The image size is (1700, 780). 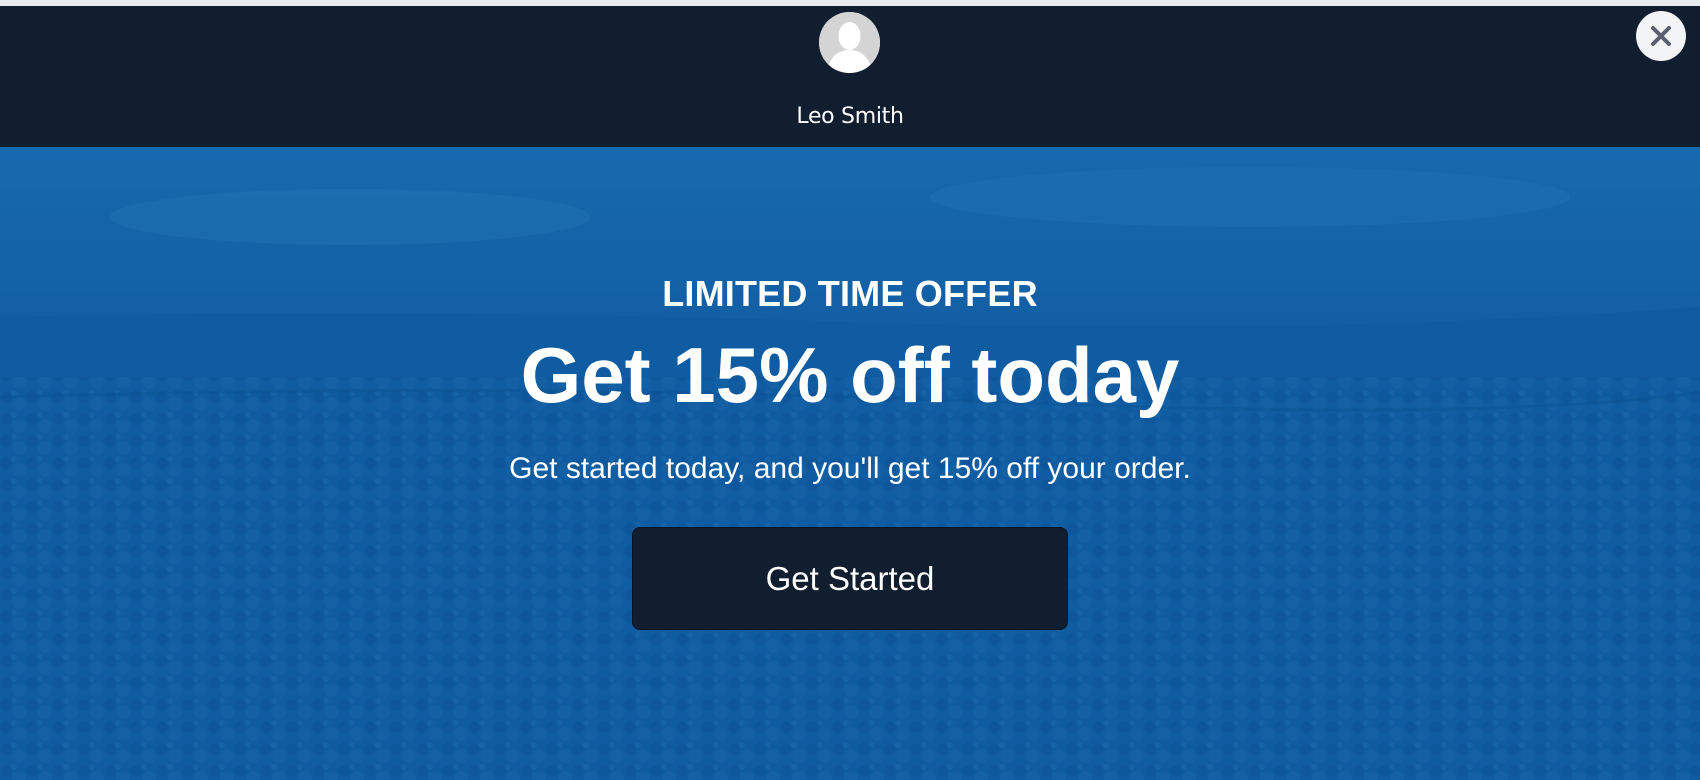 I want to click on close-button, so click(x=1661, y=36).